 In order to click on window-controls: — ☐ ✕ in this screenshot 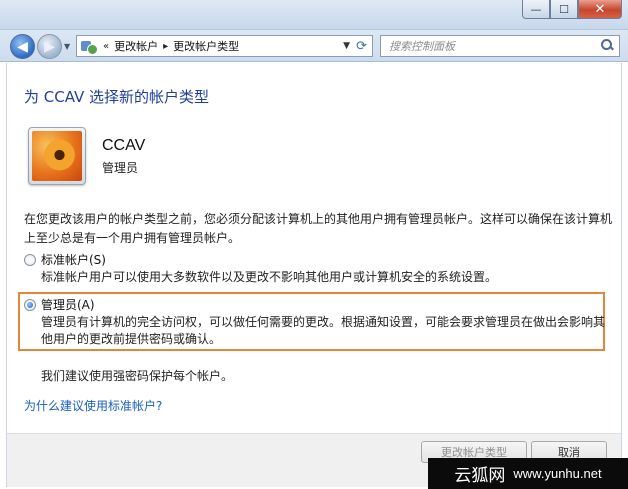, I will do `click(572, 9)`.